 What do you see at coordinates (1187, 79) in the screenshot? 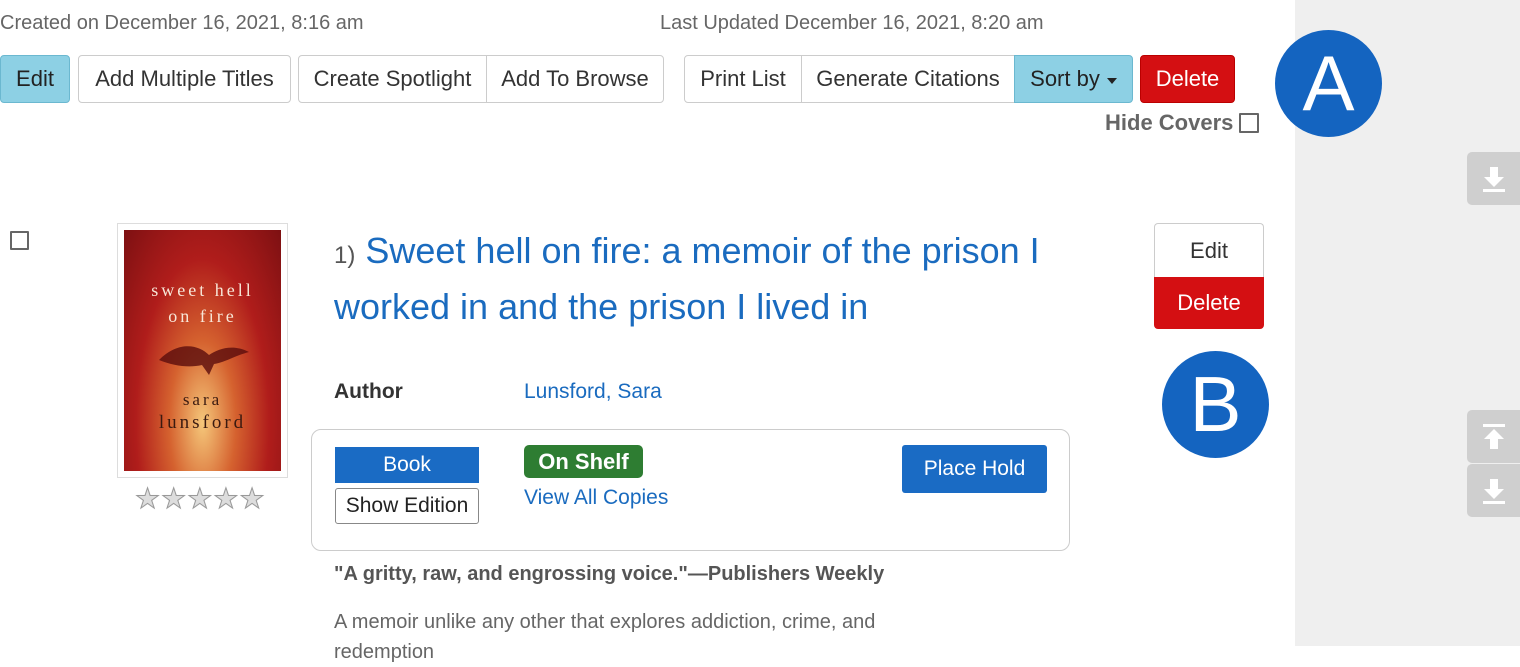
I see `delete-list-button: Delete` at bounding box center [1187, 79].